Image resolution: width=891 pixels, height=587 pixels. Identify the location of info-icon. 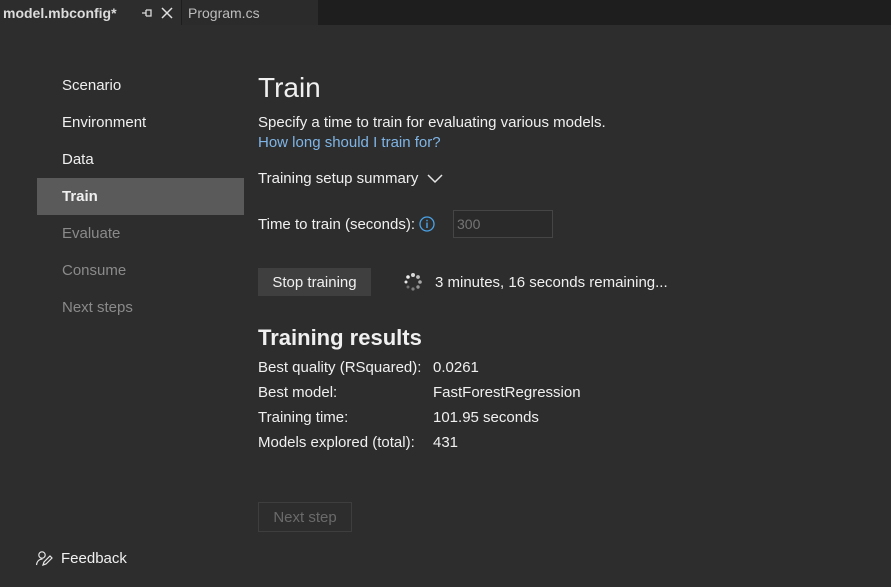
(427, 224).